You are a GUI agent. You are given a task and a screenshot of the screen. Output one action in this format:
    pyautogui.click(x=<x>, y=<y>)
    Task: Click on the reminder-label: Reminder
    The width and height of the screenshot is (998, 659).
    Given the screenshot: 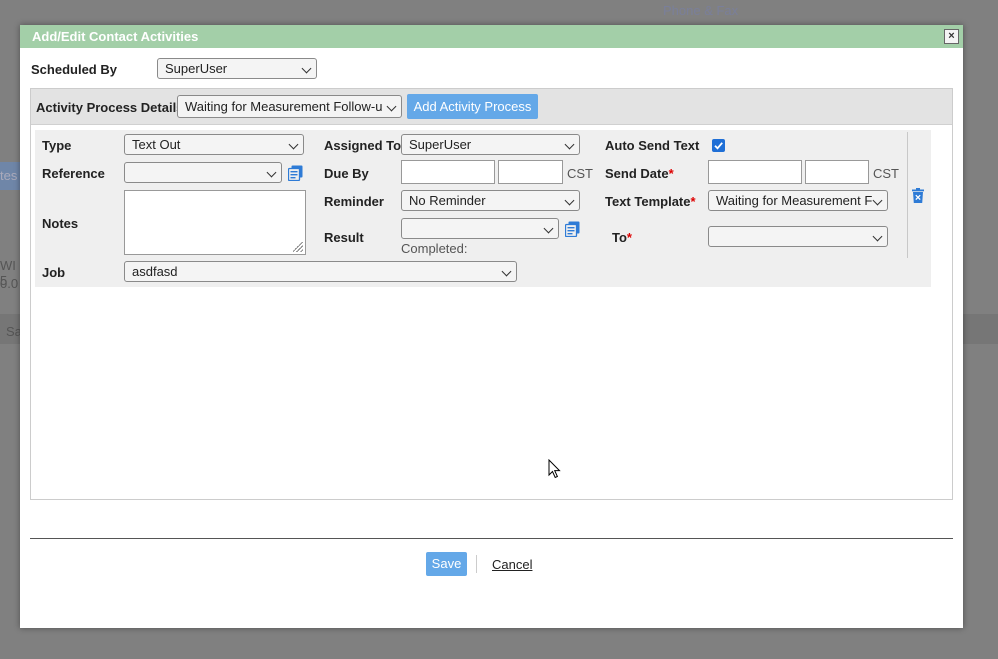 What is the action you would take?
    pyautogui.click(x=354, y=201)
    